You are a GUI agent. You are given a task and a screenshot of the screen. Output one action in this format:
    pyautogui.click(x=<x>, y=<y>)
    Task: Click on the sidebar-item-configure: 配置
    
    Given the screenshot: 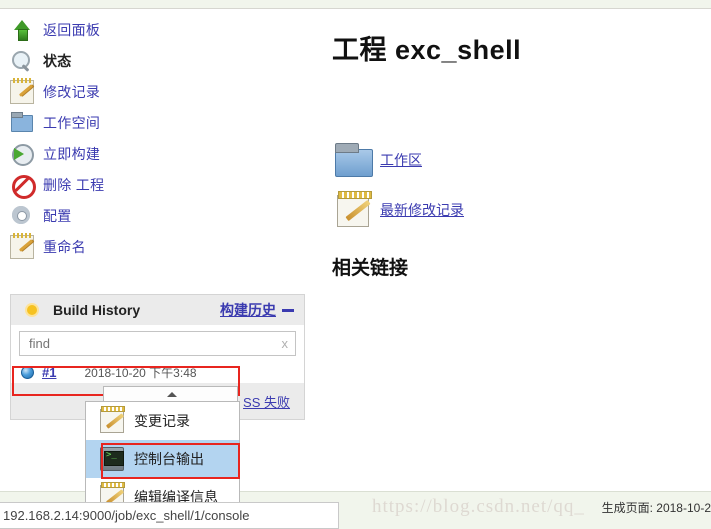 What is the action you would take?
    pyautogui.click(x=150, y=215)
    